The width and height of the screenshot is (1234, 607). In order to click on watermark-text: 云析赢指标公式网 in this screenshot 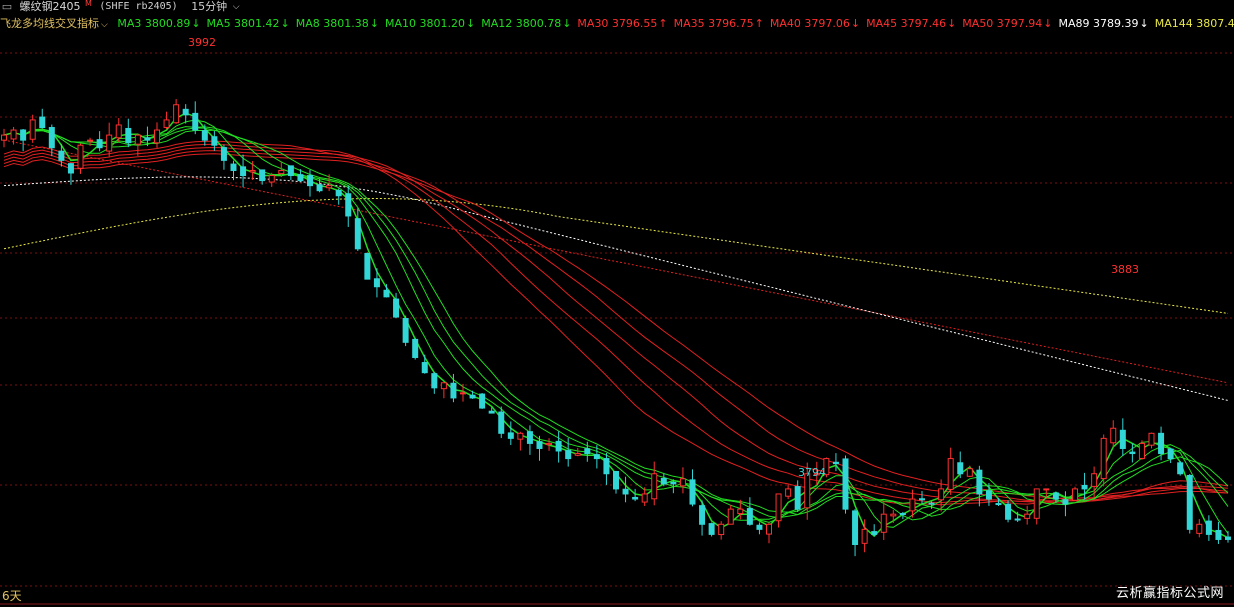, I will do `click(1169, 593)`.